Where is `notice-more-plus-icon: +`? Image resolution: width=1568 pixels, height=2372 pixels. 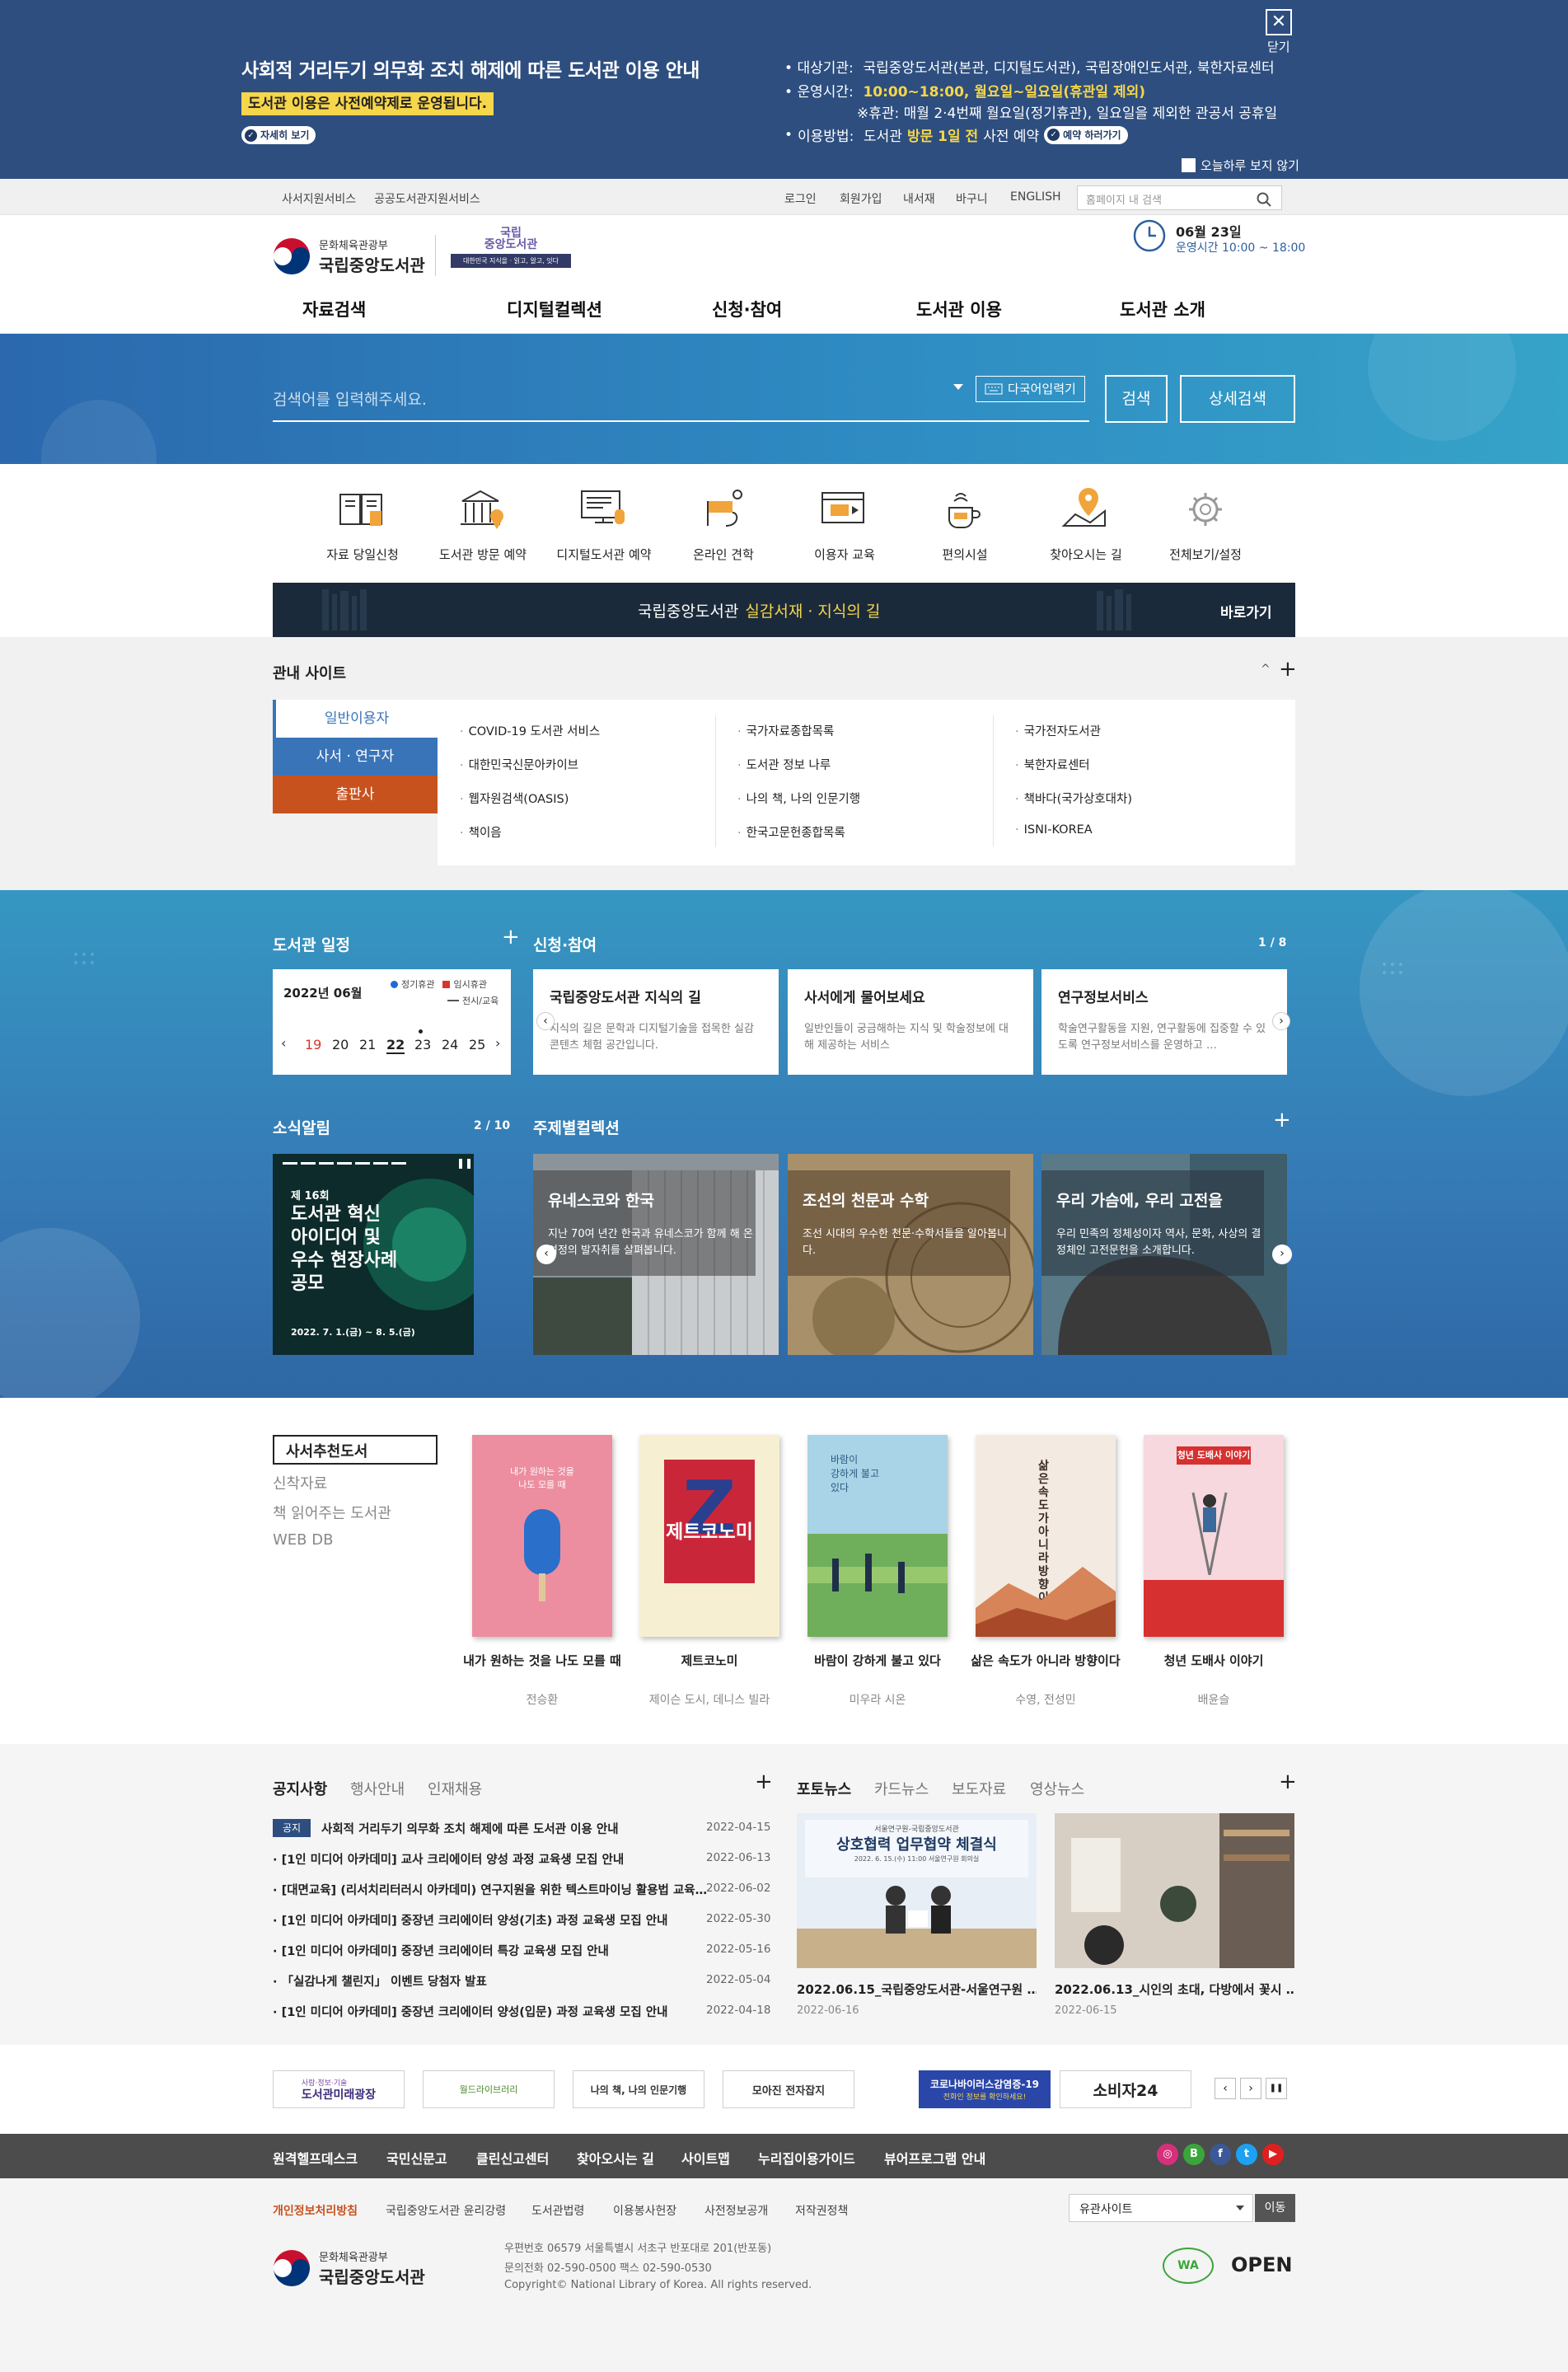 notice-more-plus-icon: + is located at coordinates (764, 1782).